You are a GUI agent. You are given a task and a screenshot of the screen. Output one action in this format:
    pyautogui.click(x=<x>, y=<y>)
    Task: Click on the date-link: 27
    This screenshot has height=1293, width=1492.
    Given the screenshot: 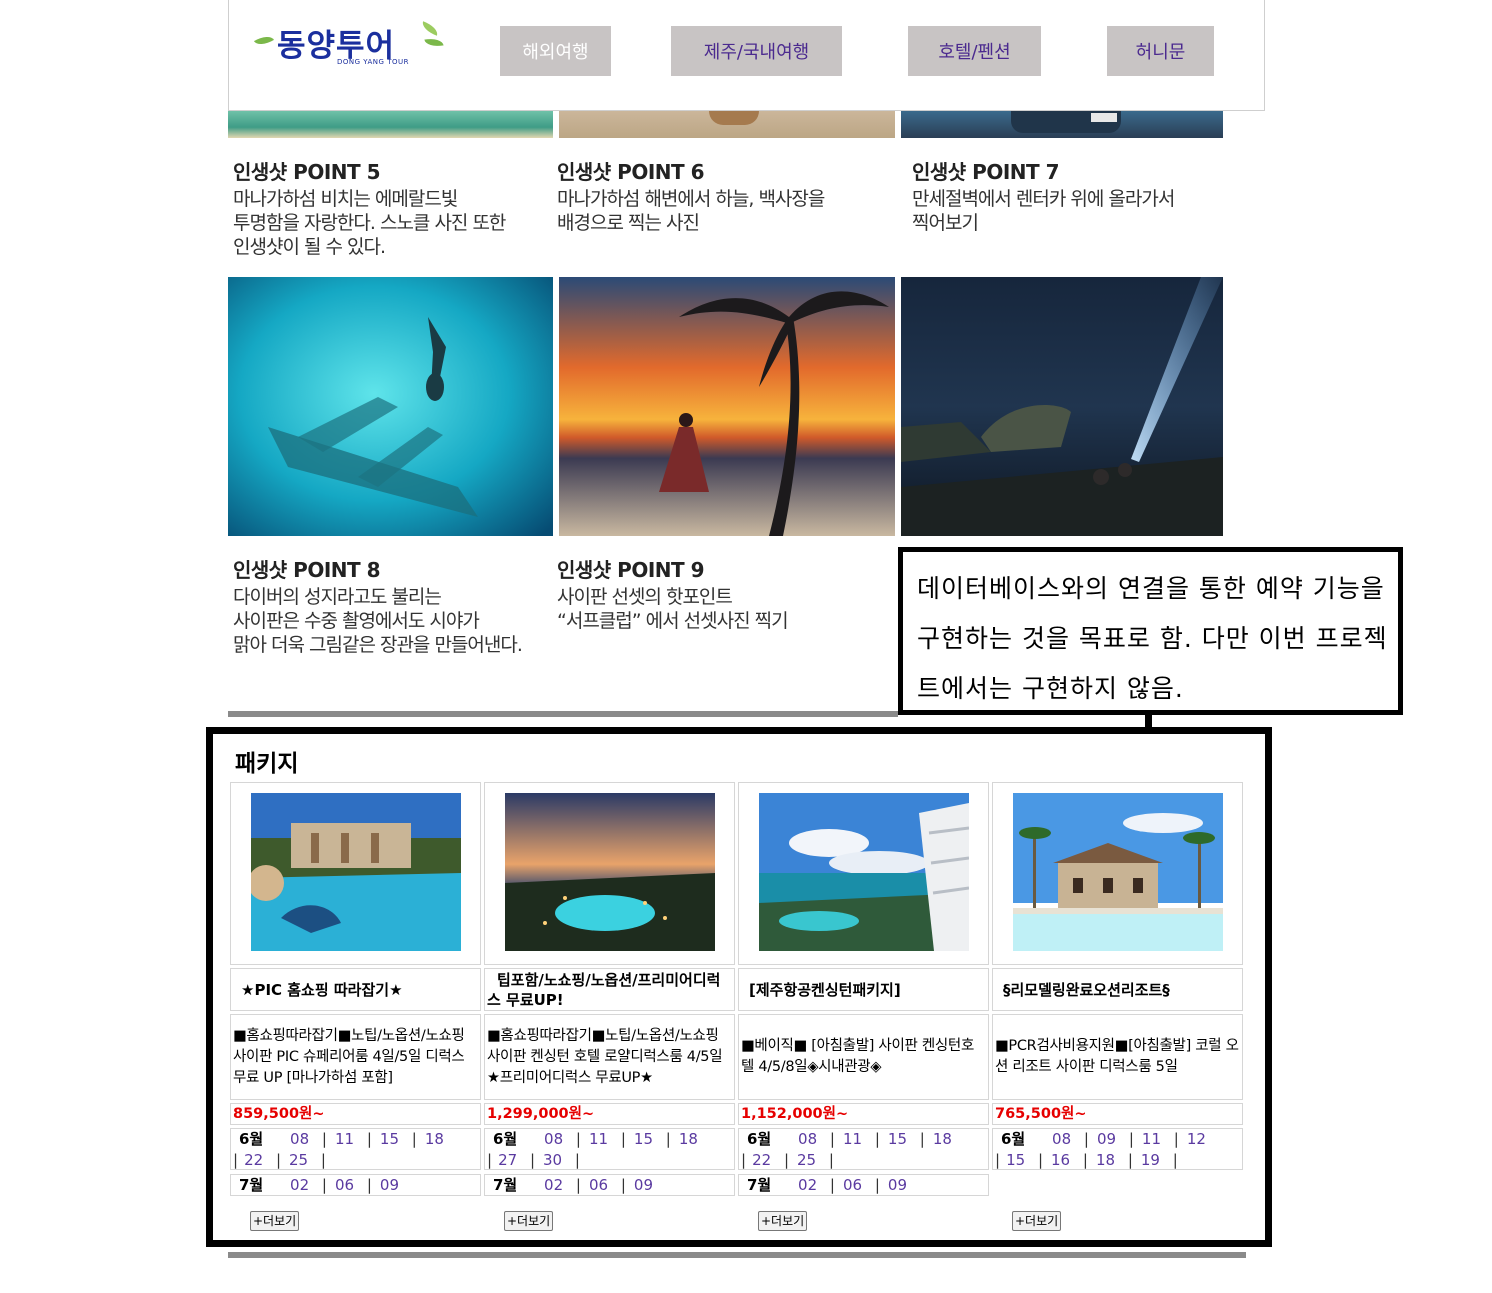 What is the action you would take?
    pyautogui.click(x=507, y=1160)
    